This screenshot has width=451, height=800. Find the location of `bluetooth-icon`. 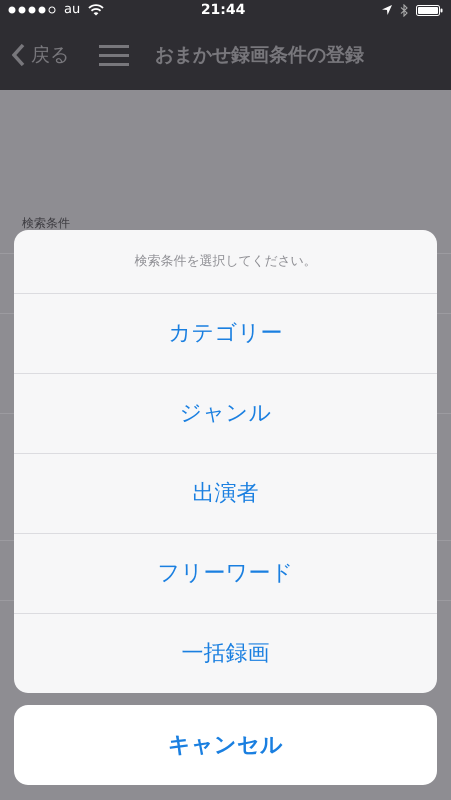

bluetooth-icon is located at coordinates (404, 10).